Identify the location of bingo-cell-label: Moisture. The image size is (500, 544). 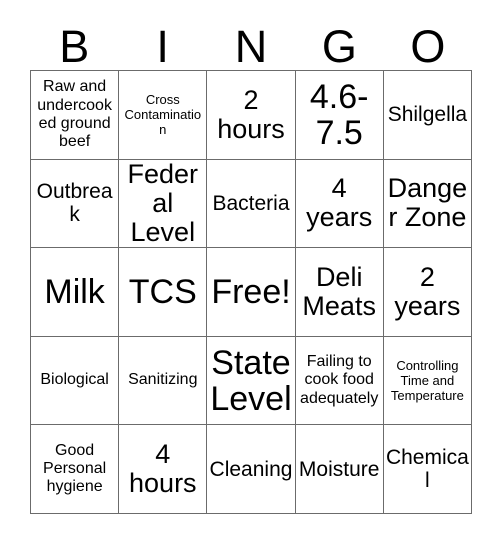
(339, 469).